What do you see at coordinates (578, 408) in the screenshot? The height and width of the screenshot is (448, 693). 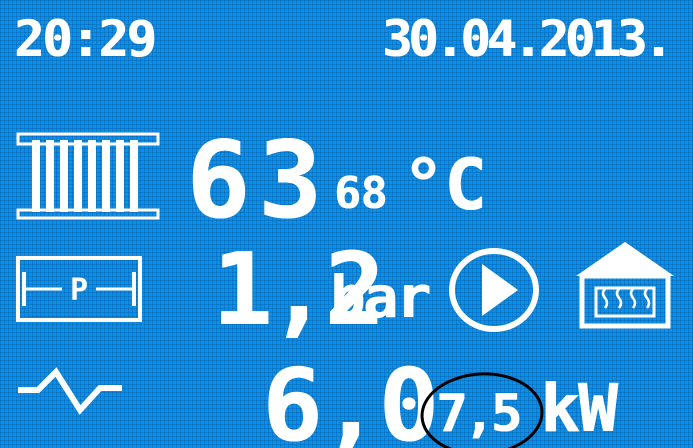 I see `power-unit: kW` at bounding box center [578, 408].